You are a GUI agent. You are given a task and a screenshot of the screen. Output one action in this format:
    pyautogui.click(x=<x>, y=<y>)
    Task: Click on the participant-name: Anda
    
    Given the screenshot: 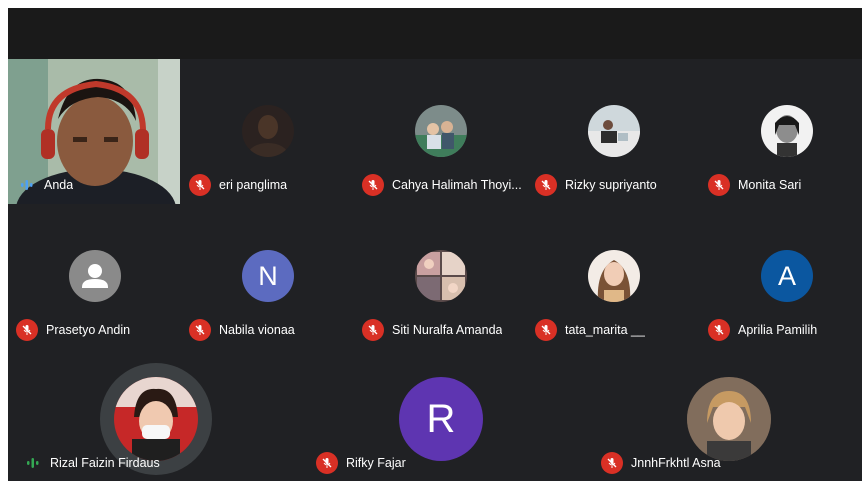 What is the action you would take?
    pyautogui.click(x=59, y=185)
    